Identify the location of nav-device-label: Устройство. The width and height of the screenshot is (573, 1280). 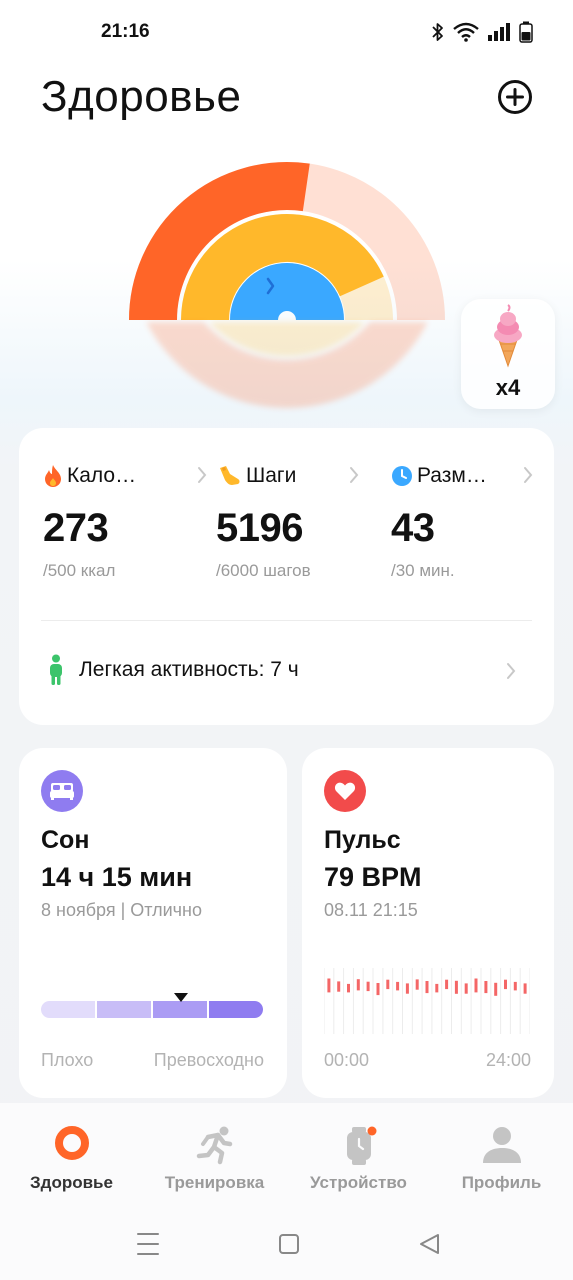
(358, 1182).